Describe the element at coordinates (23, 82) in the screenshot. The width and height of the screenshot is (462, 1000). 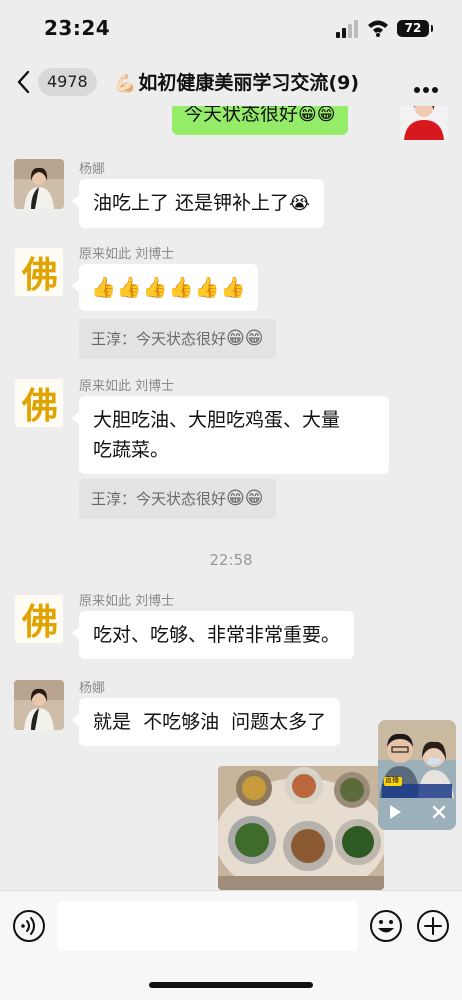
I see `chevron-left-icon` at that location.